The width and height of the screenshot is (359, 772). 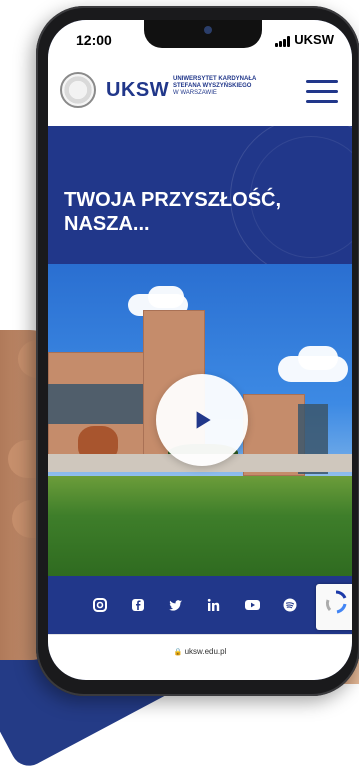 What do you see at coordinates (200, 657) in the screenshot?
I see `browser-url-bar: 🔒 uksw.edu.pl` at bounding box center [200, 657].